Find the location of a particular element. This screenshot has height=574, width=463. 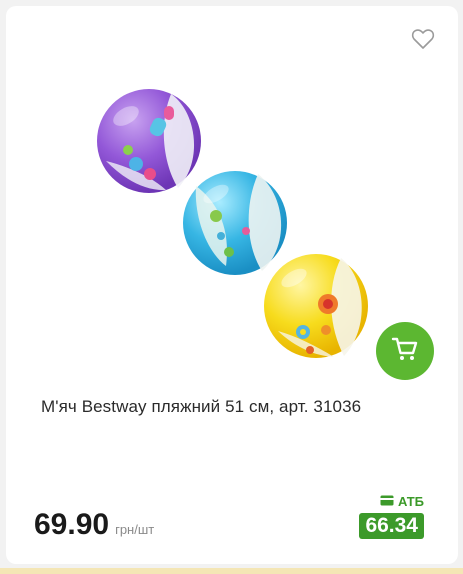

price-value: 69.90 is located at coordinates (72, 524).